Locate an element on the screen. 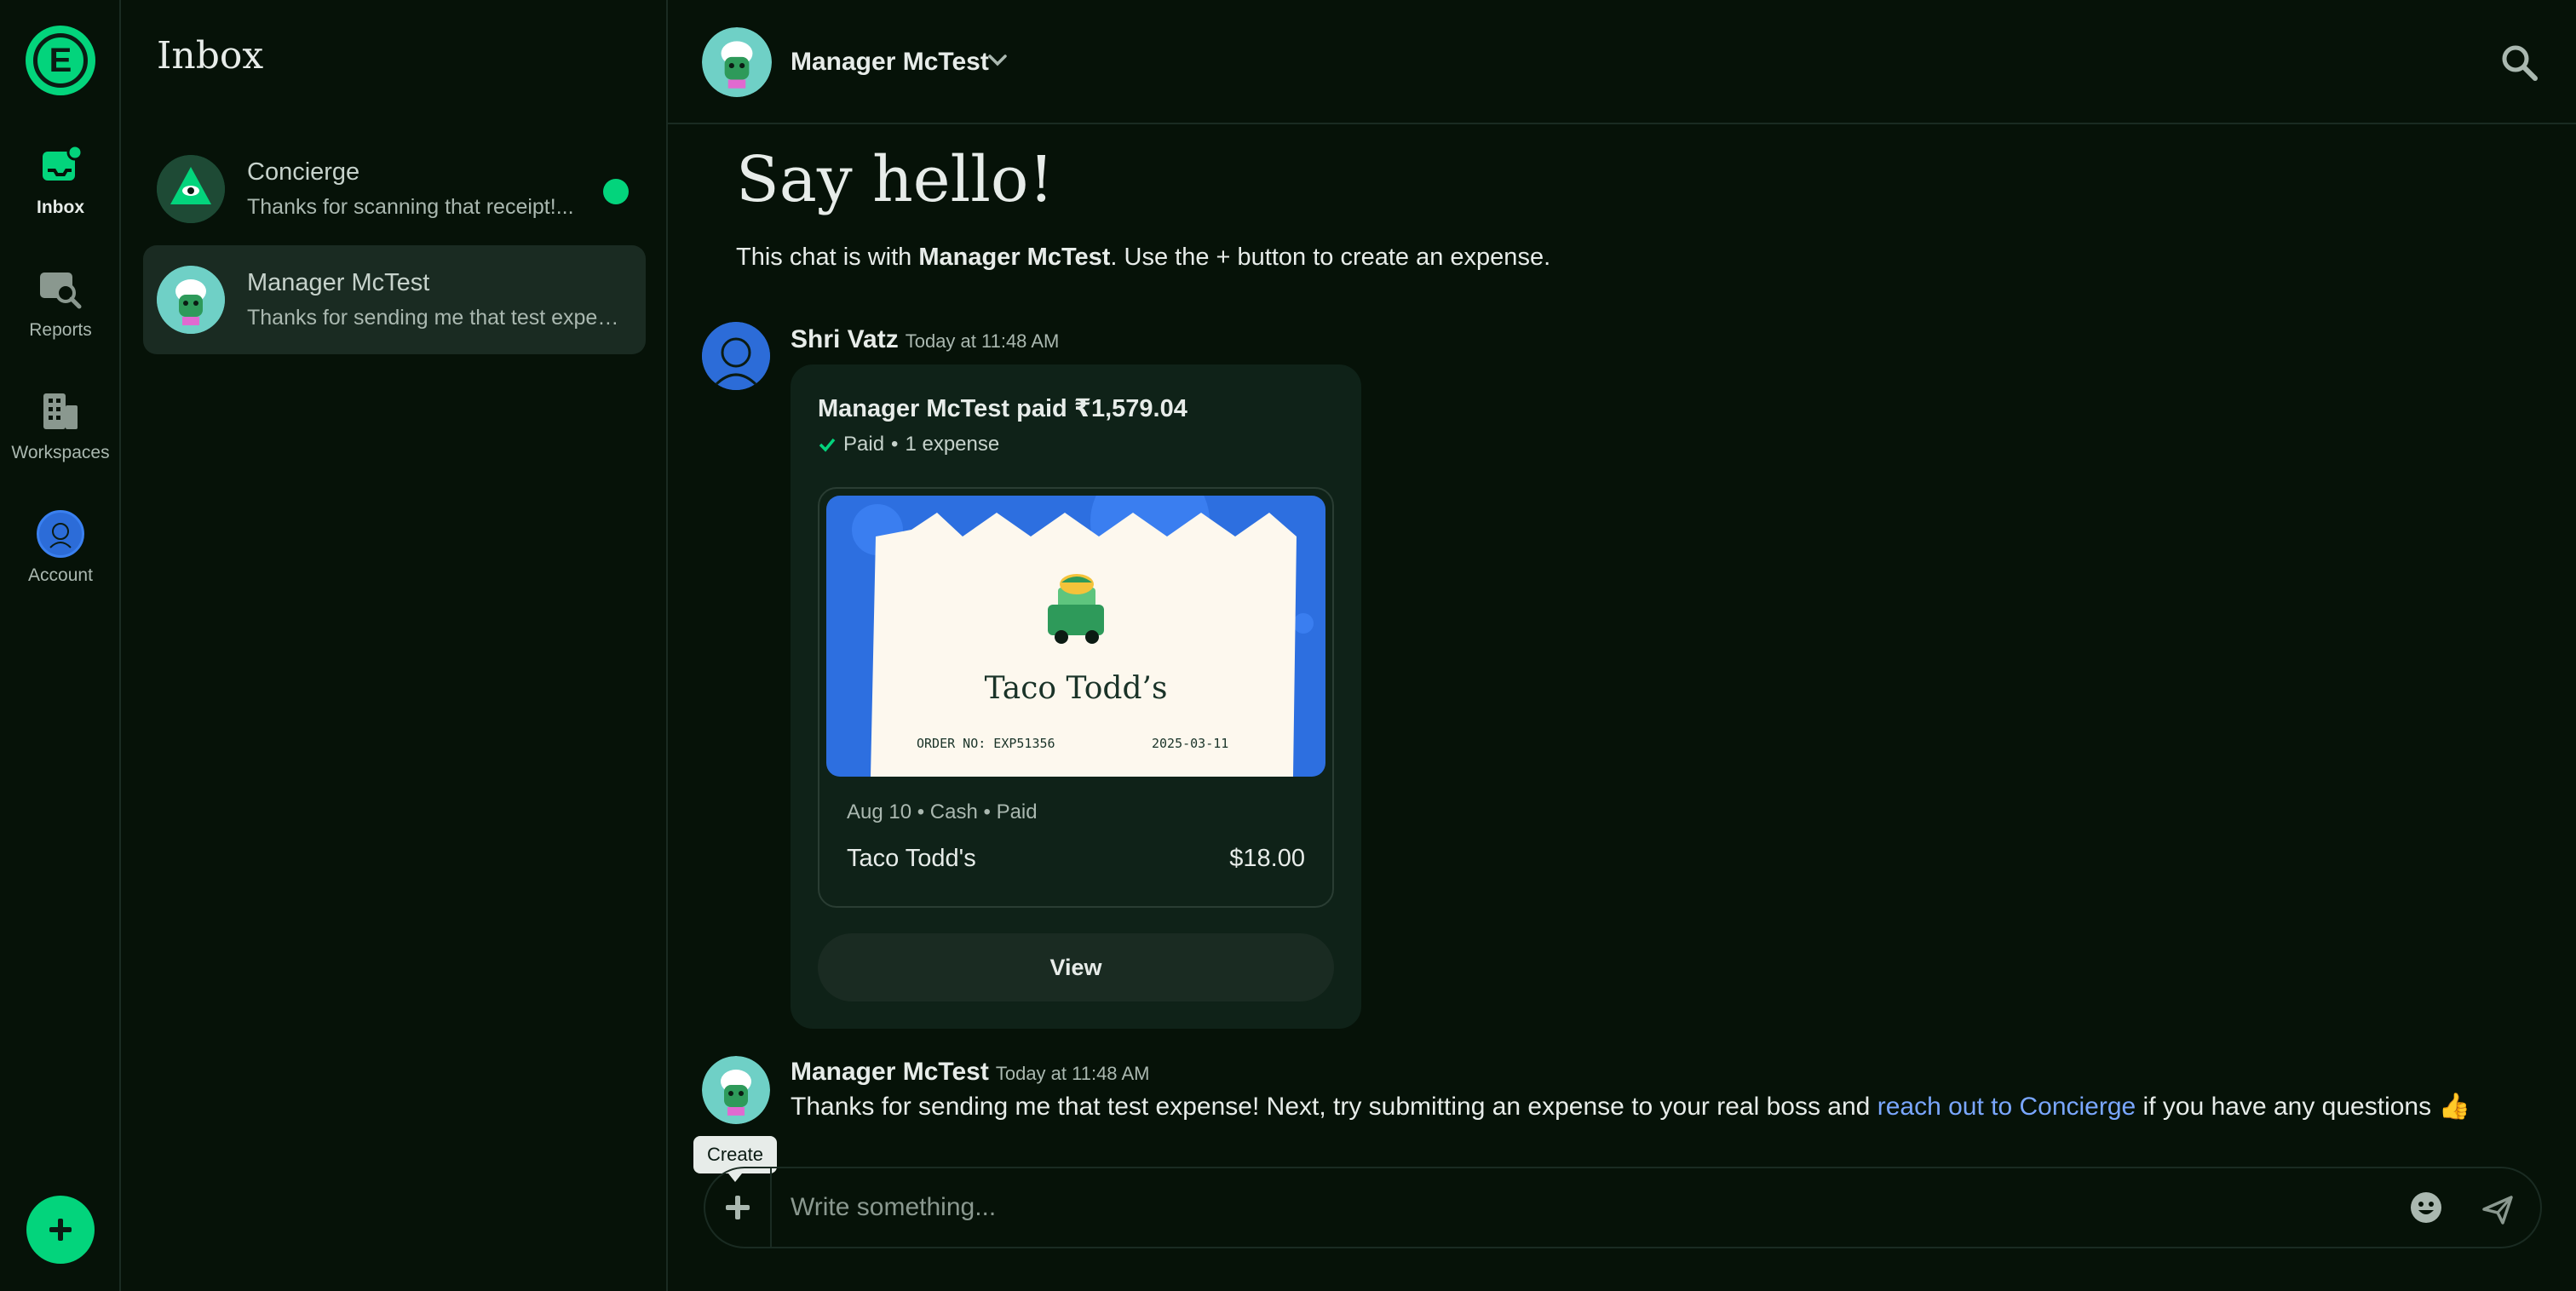 This screenshot has width=2576, height=1291. message-author: Shri Vatz is located at coordinates (845, 339).